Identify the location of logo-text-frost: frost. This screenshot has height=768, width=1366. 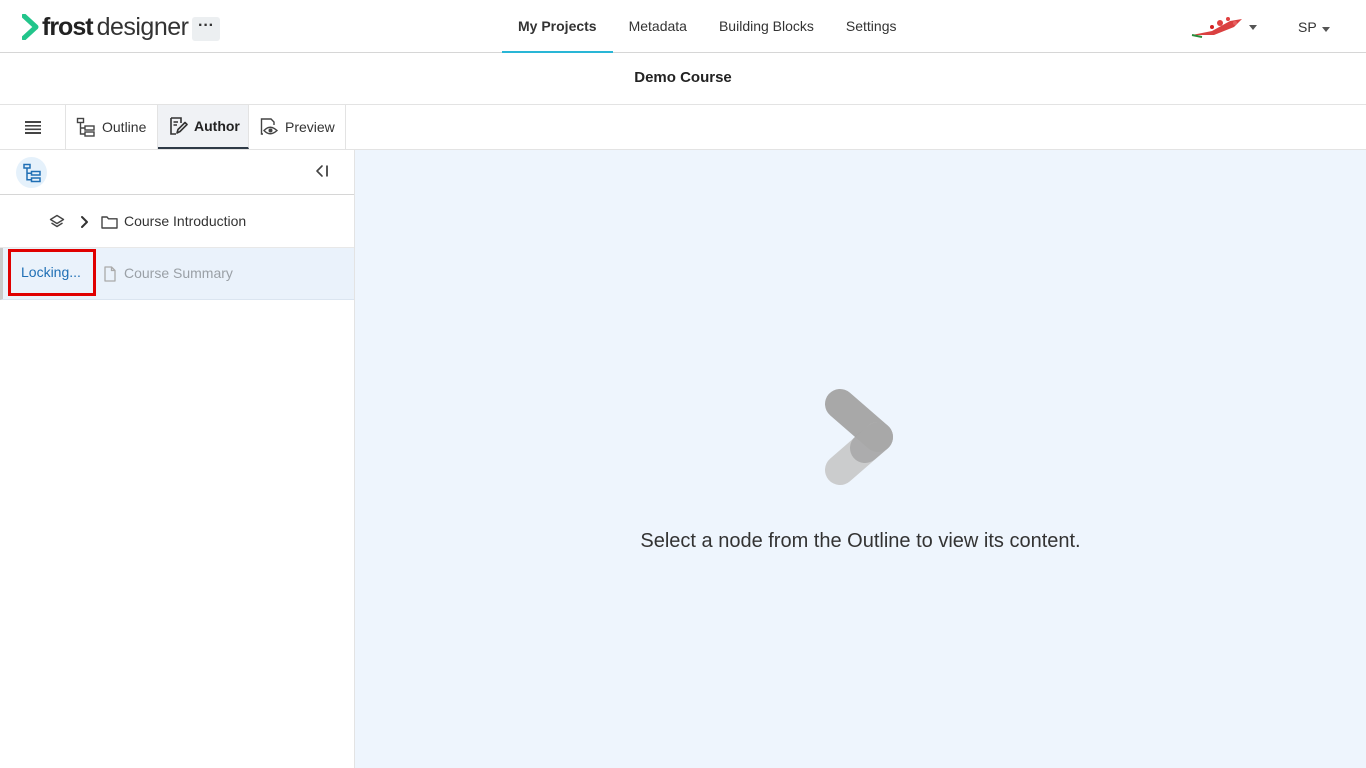
(68, 26).